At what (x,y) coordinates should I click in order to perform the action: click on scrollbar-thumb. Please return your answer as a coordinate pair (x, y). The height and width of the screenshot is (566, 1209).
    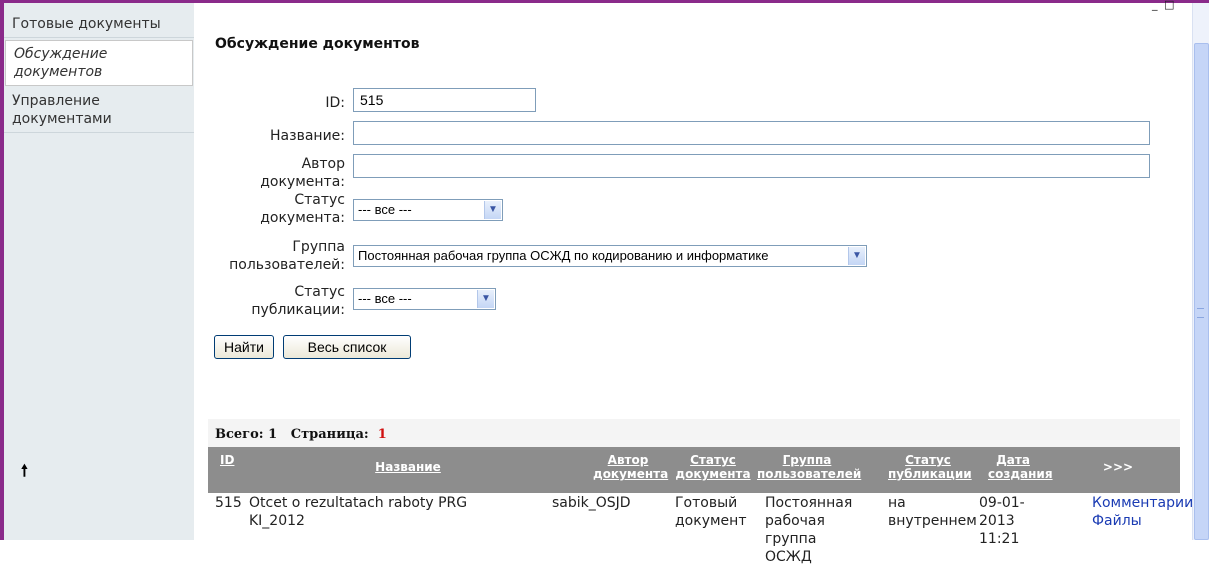
    Looking at the image, I should click on (1201, 291).